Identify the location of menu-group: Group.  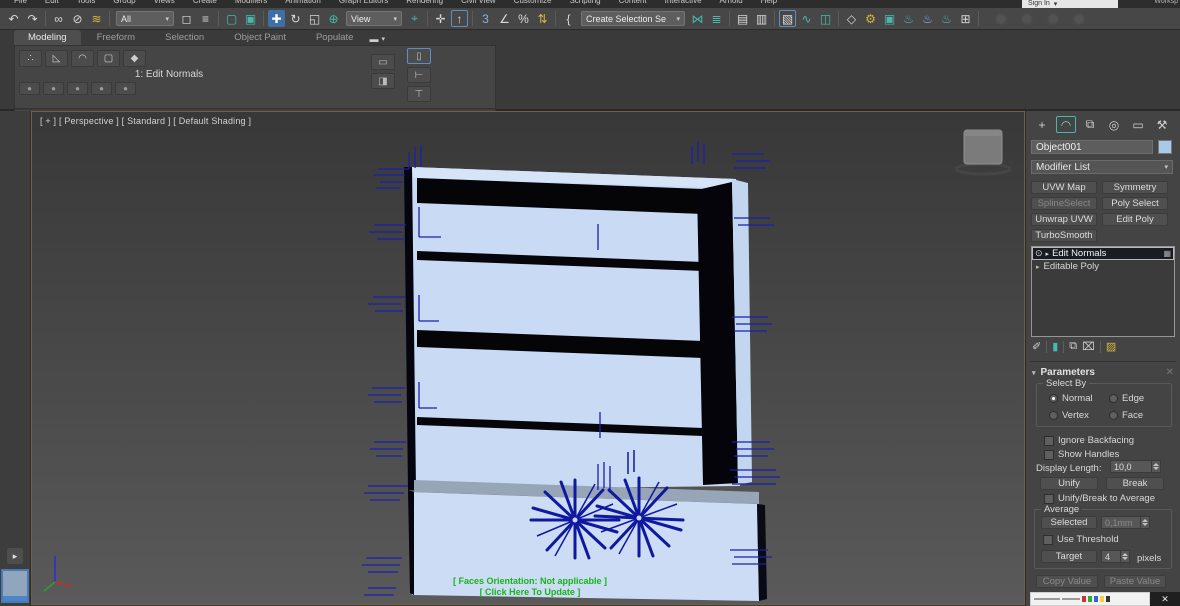
(124, 2).